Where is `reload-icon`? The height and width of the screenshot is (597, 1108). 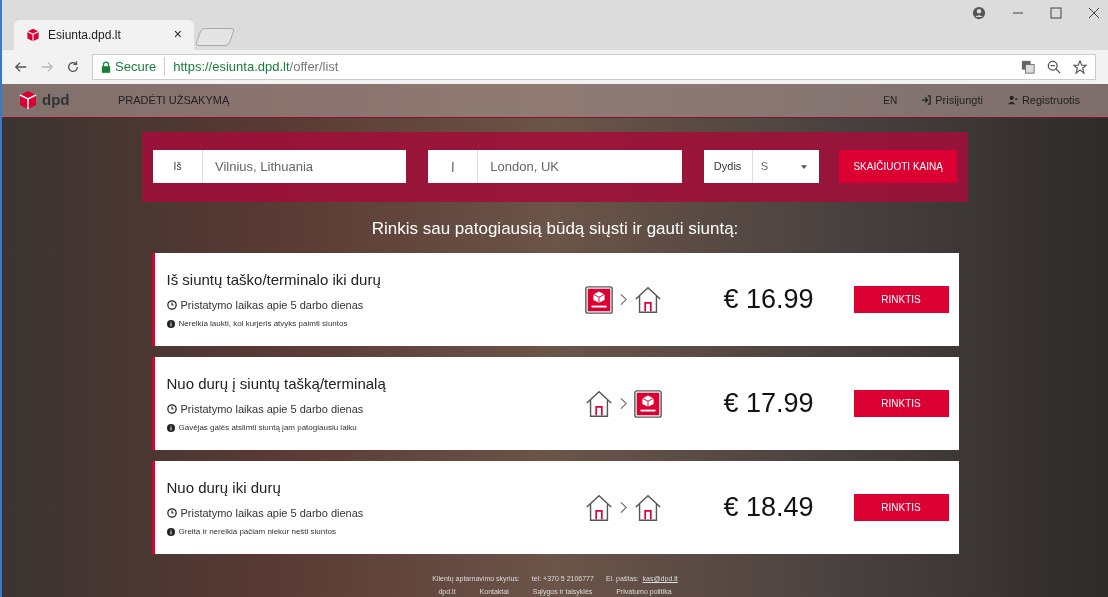 reload-icon is located at coordinates (73, 66).